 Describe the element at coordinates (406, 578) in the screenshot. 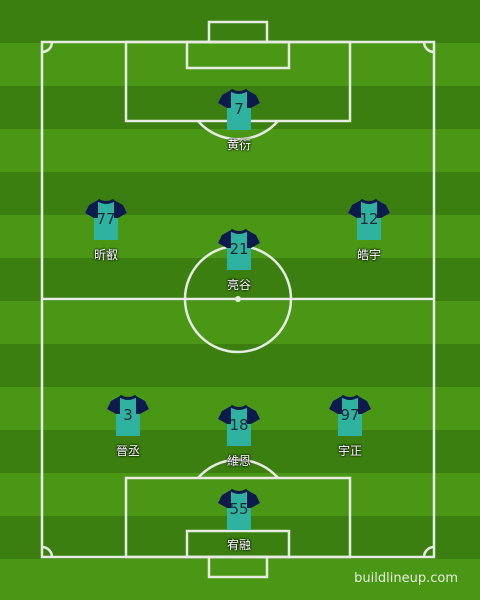

I see `watermark: buildlineup.com` at that location.